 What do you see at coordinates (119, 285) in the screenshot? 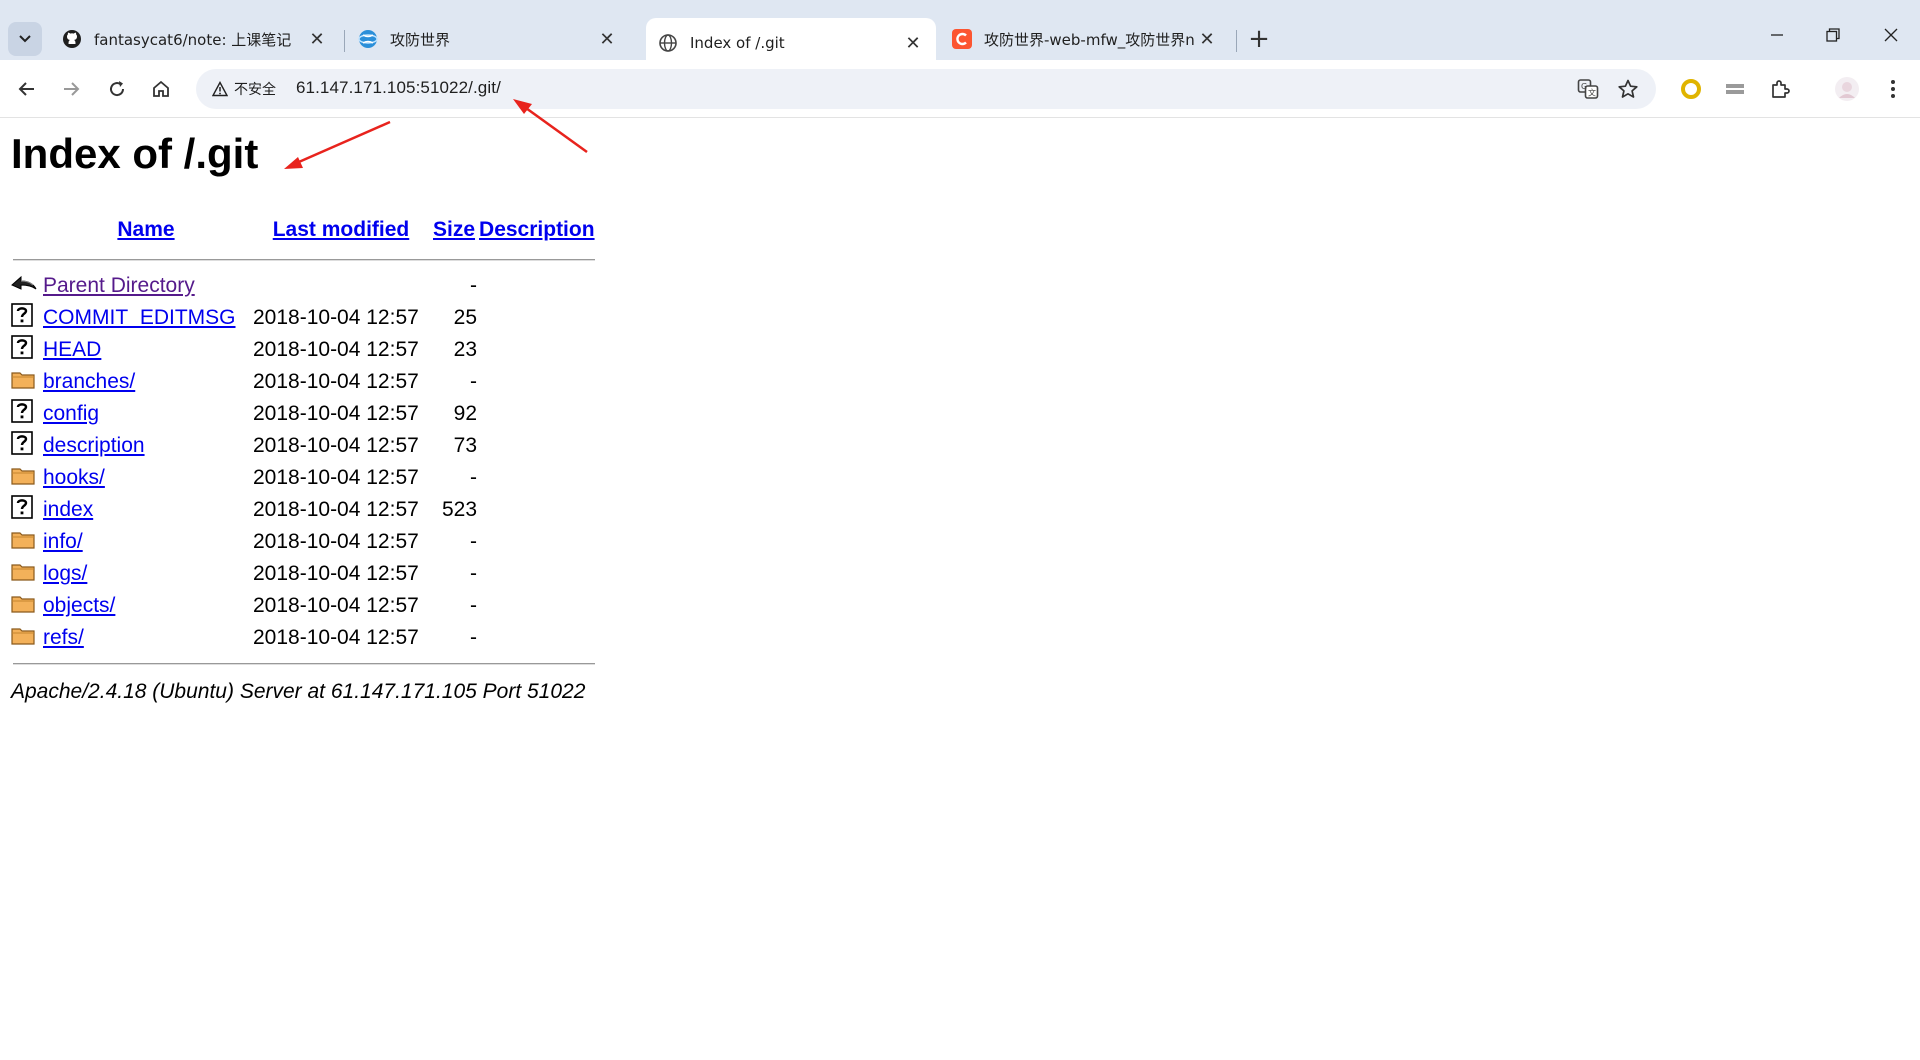
I see `parent-directory-link: Parent Directory` at bounding box center [119, 285].